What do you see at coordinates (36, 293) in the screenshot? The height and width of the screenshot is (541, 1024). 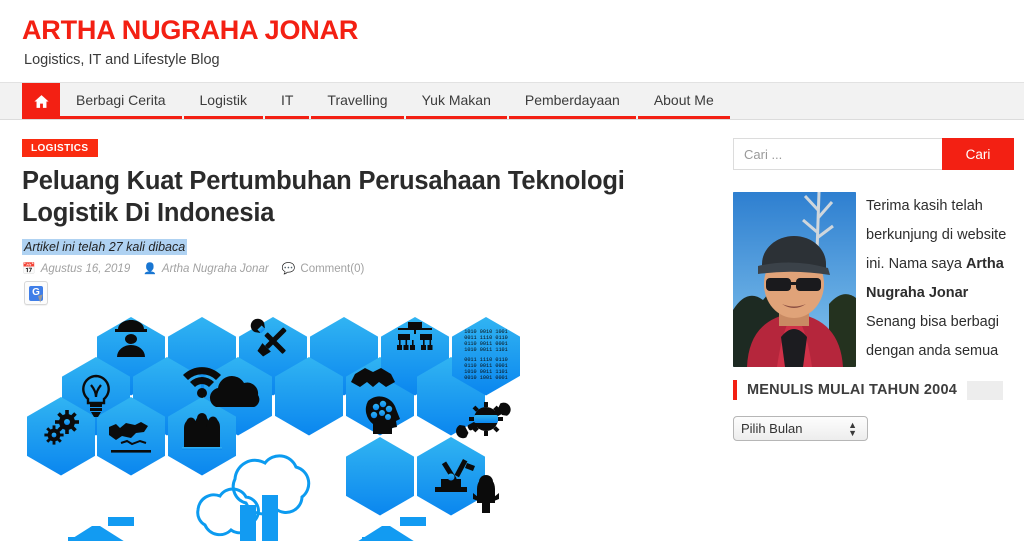 I see `google-translate-icon: G` at bounding box center [36, 293].